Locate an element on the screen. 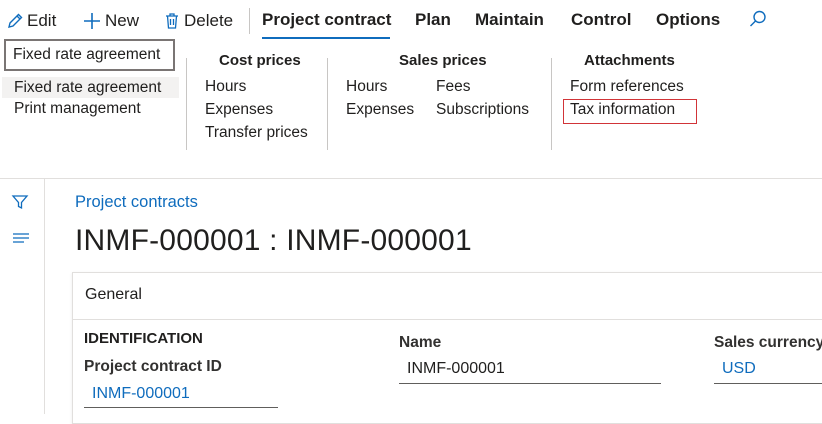  menu-divider is located at coordinates (411, 178).